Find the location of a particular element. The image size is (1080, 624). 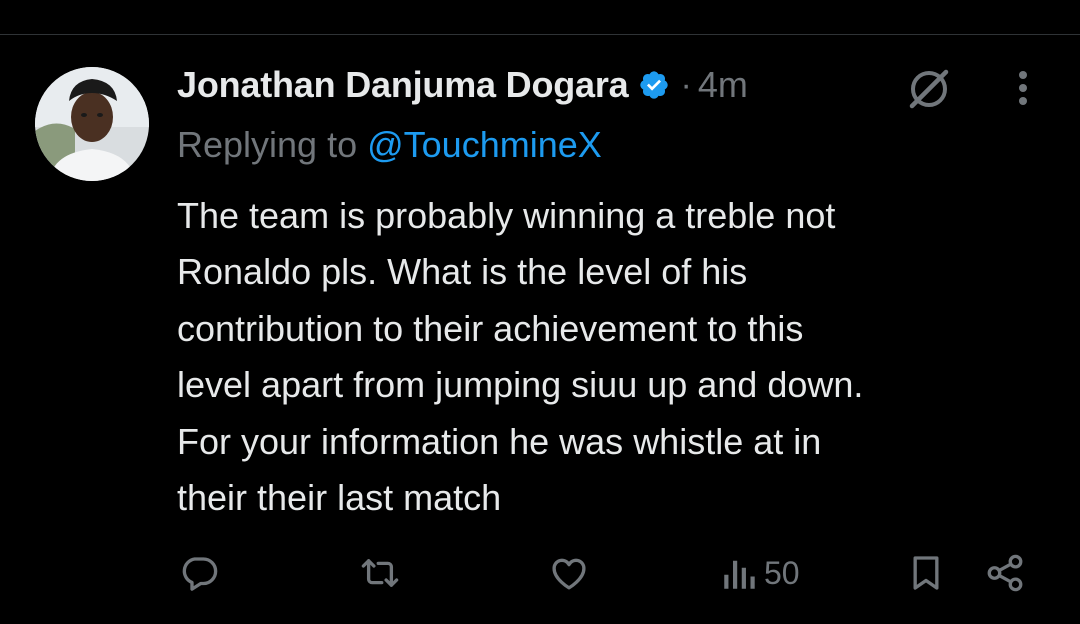

reply-handle-link: @TouchmineX is located at coordinates (484, 144).